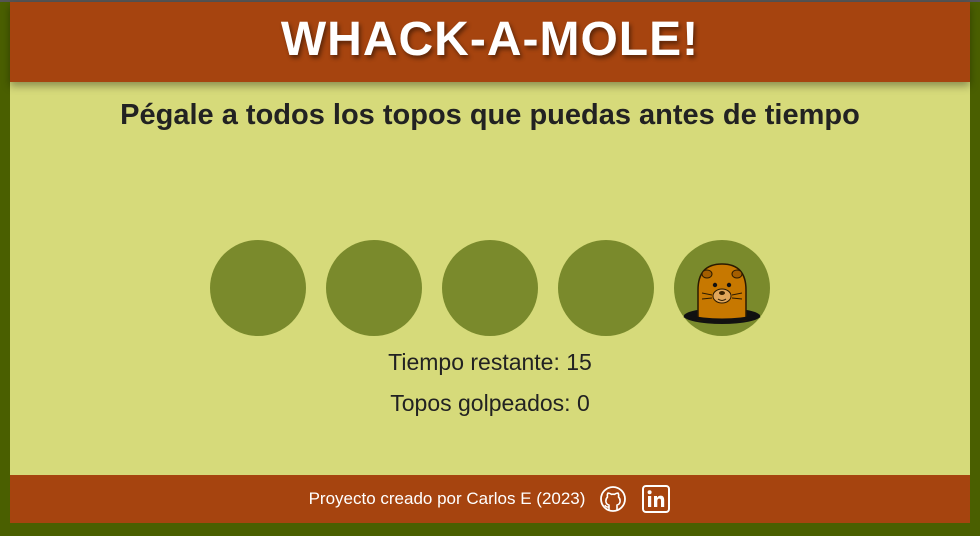  I want to click on mole-board, so click(490, 288).